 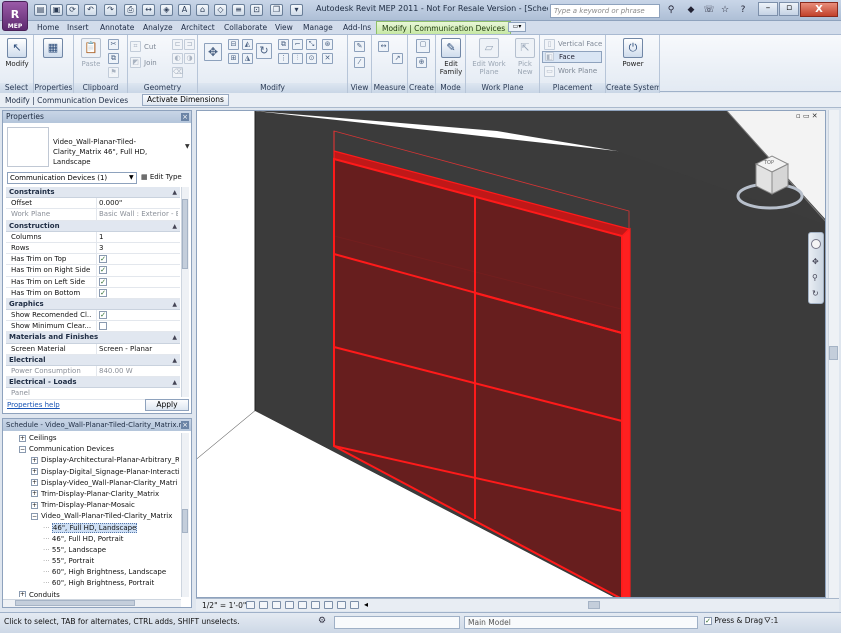 I want to click on pin-icon: ⊛, so click(x=327, y=44).